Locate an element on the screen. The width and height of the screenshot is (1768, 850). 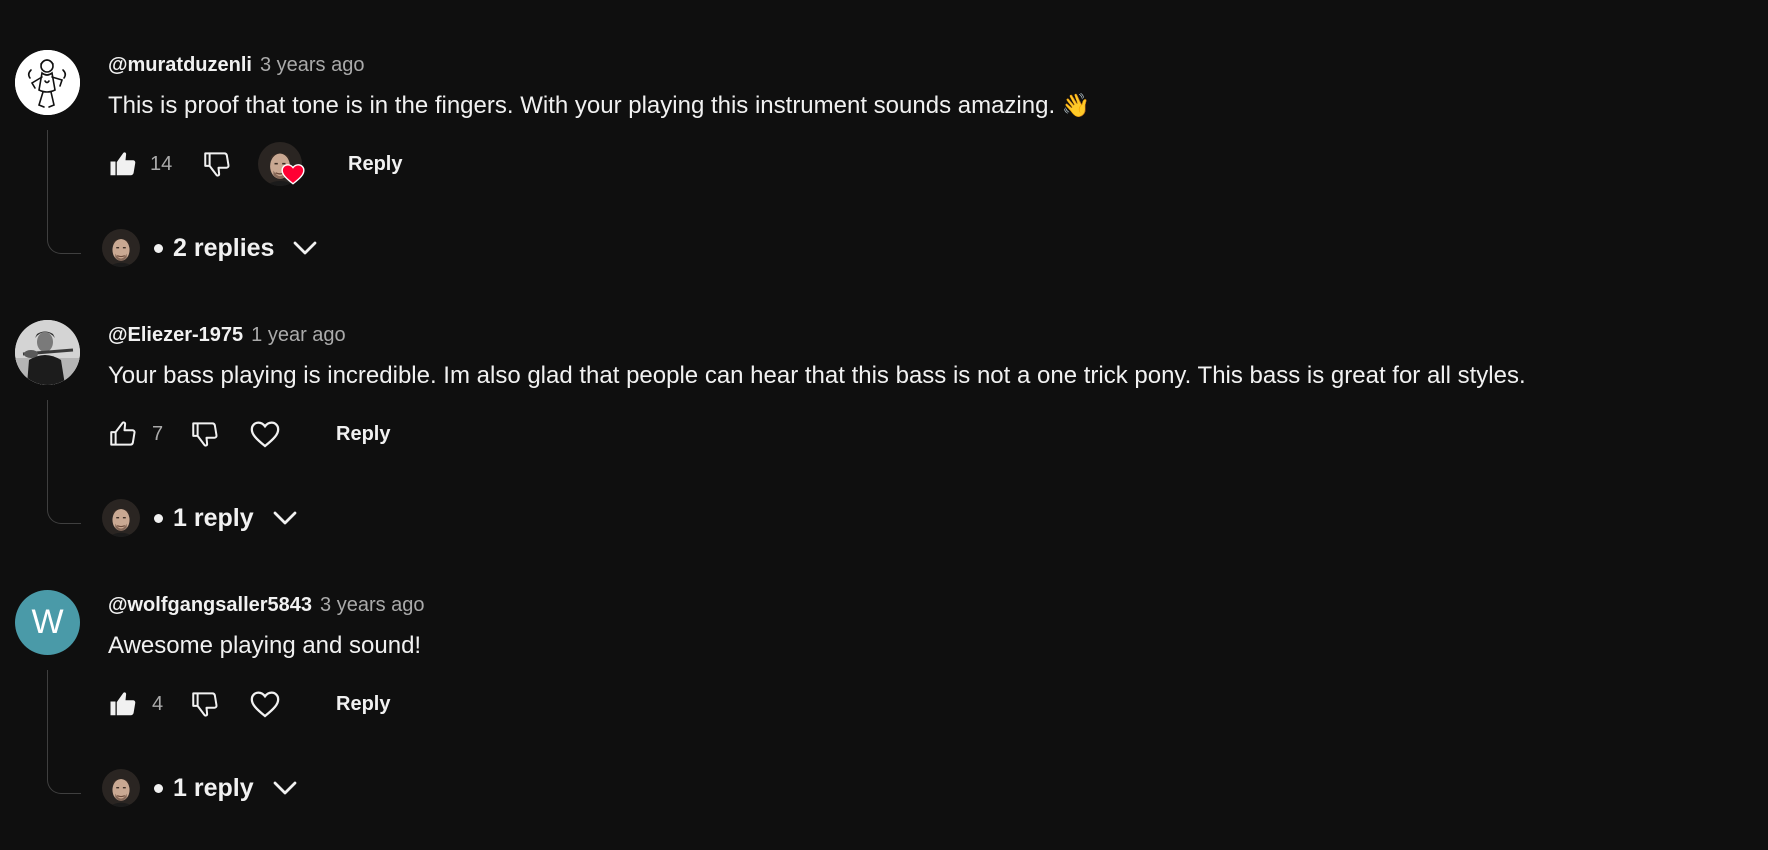
author-name: @Eliezer-1975 is located at coordinates (175, 335).